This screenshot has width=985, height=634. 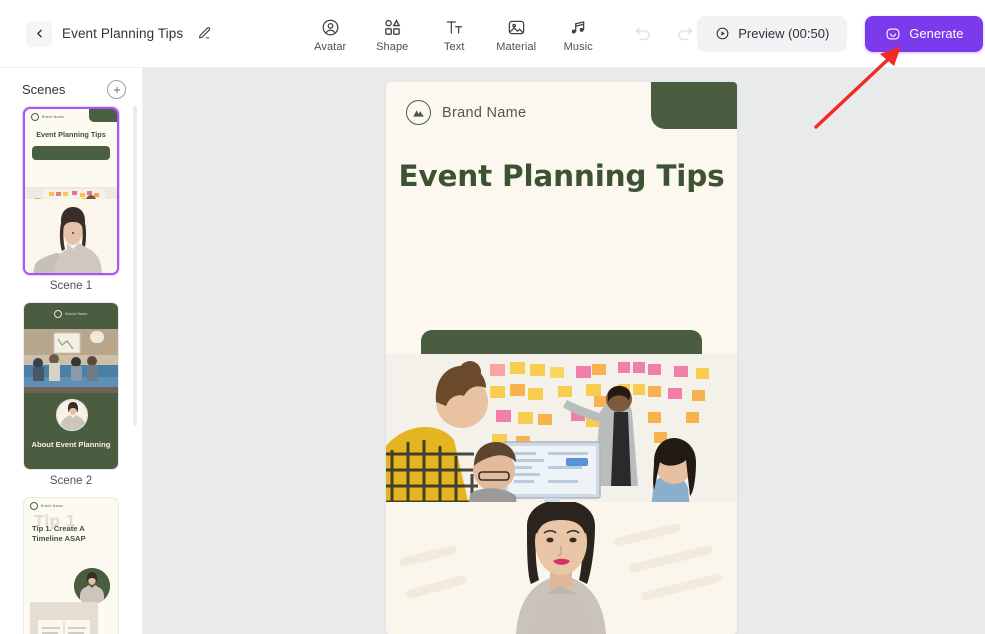 I want to click on tool-material-label: Material, so click(x=516, y=47).